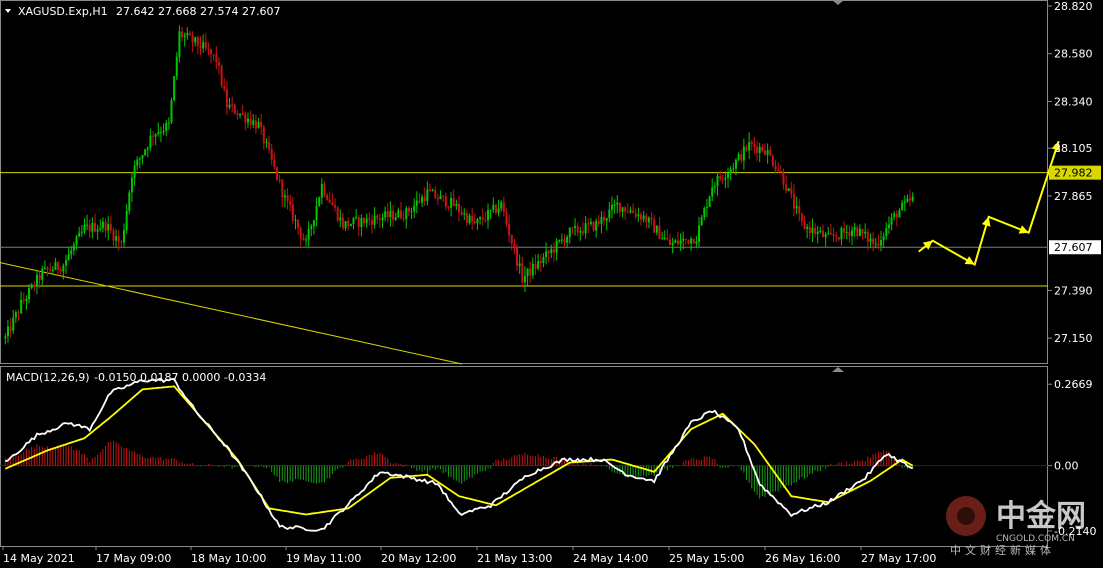 Image resolution: width=1103 pixels, height=568 pixels. Describe the element at coordinates (1066, 466) in the screenshot. I see `macd-axis-label: 0.00` at that location.